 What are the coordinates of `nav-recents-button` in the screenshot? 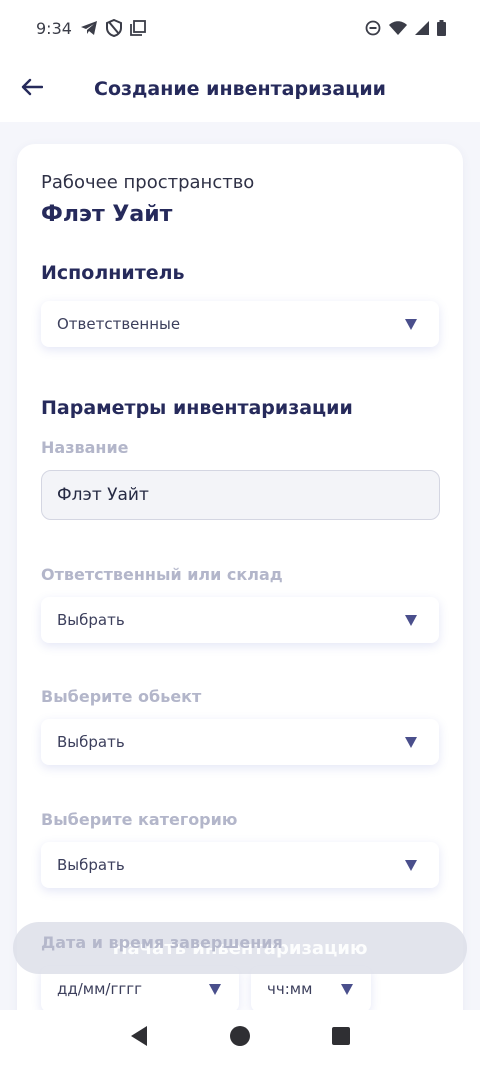 It's located at (341, 1038).